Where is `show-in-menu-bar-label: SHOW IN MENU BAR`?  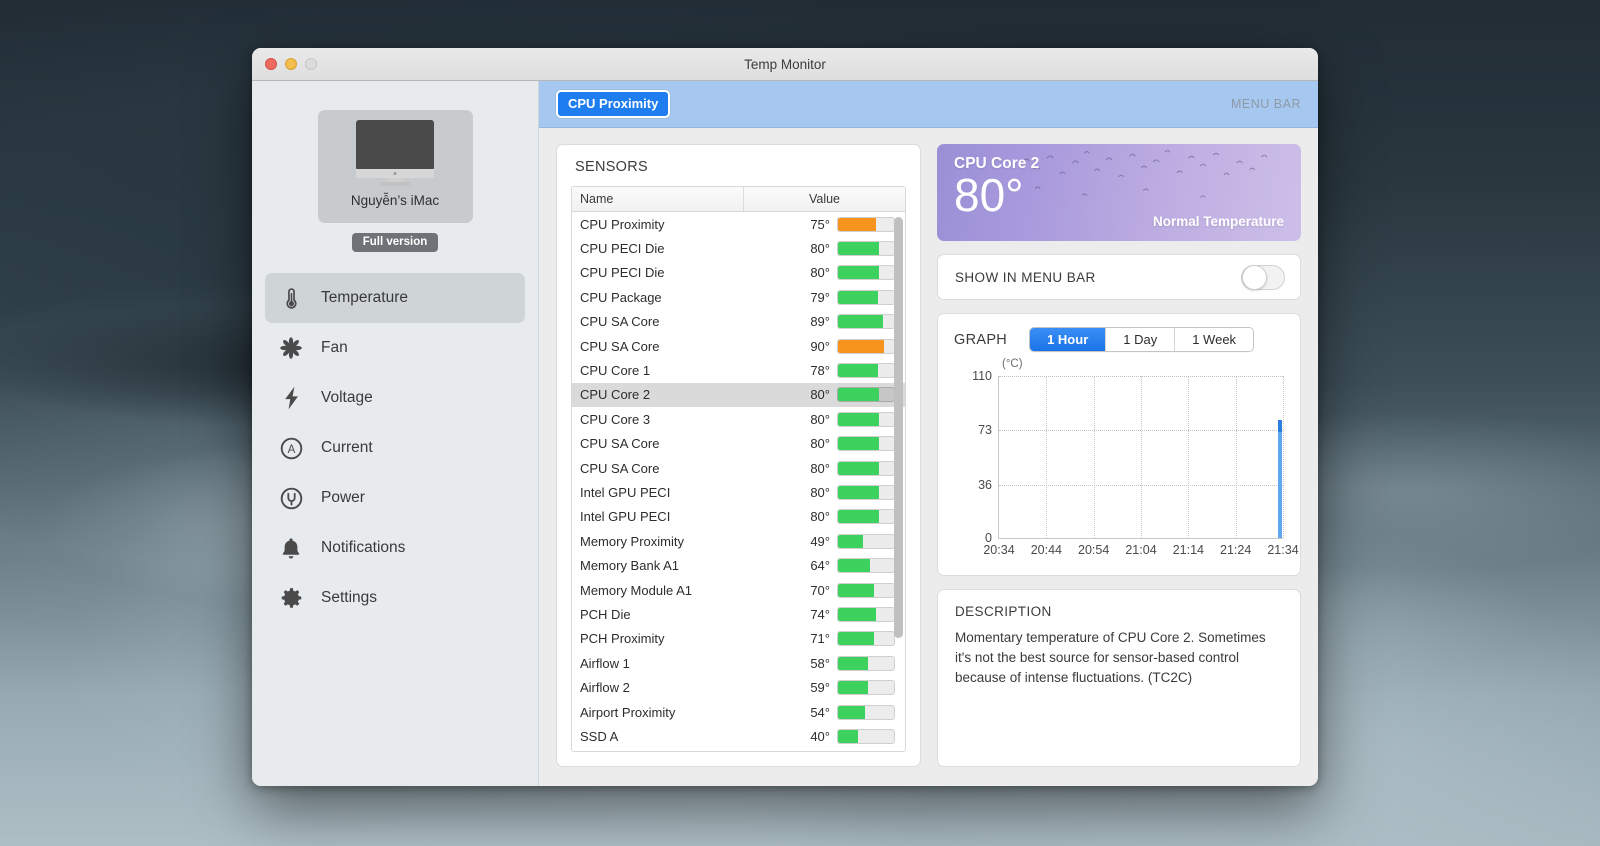
show-in-menu-bar-label: SHOW IN MENU BAR is located at coordinates (1025, 277).